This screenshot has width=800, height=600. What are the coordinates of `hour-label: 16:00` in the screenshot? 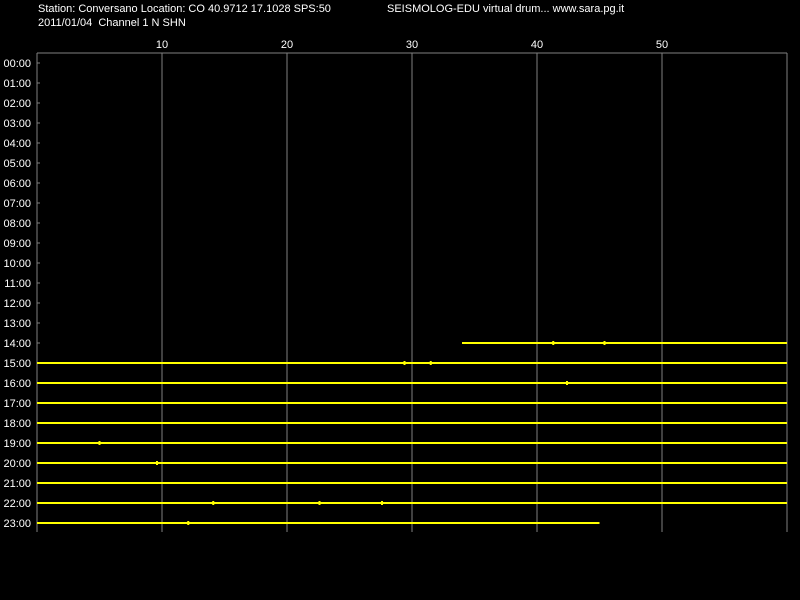 It's located at (17, 384).